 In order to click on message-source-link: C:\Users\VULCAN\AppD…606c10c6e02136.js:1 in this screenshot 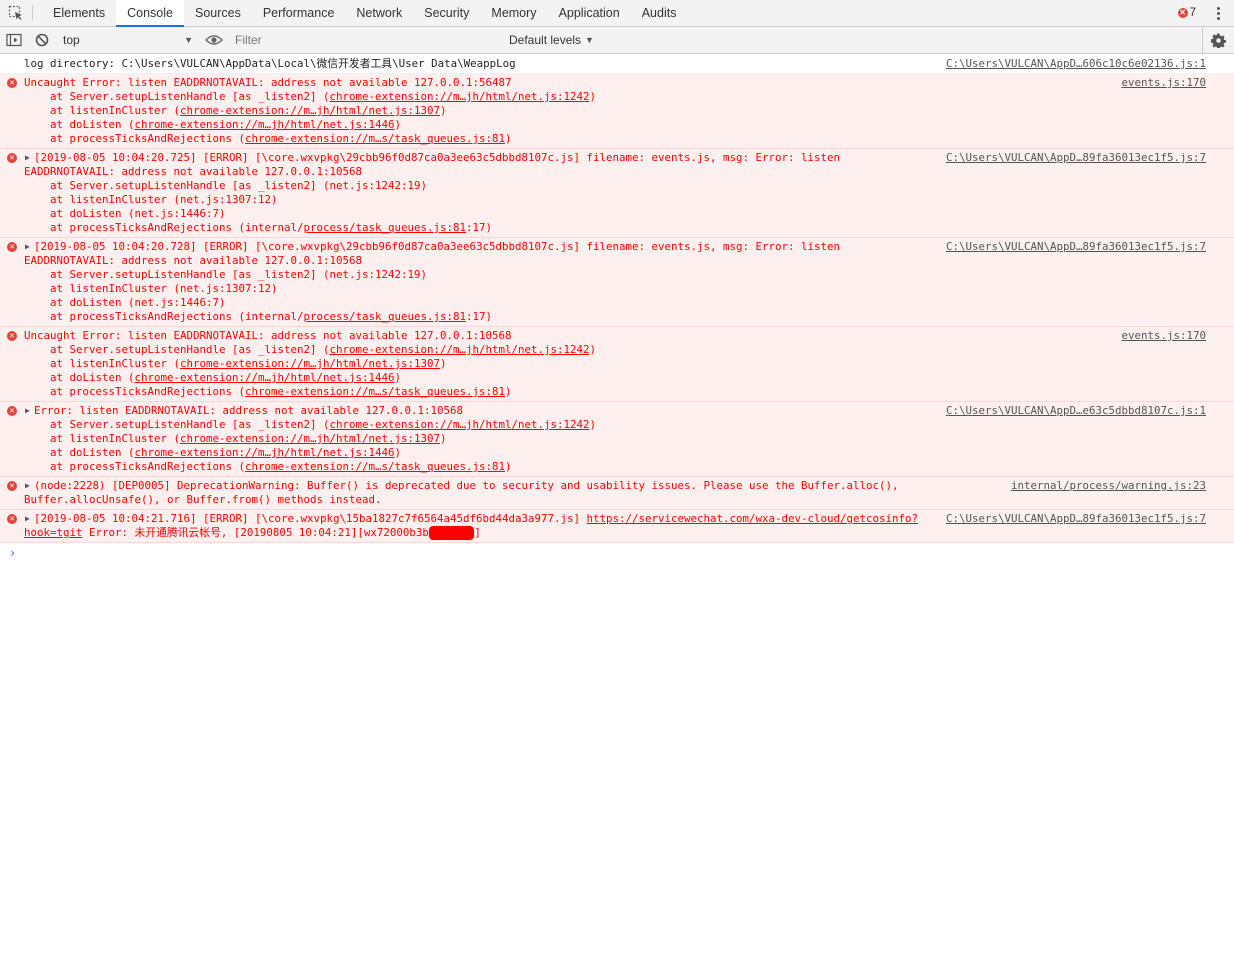, I will do `click(1076, 64)`.